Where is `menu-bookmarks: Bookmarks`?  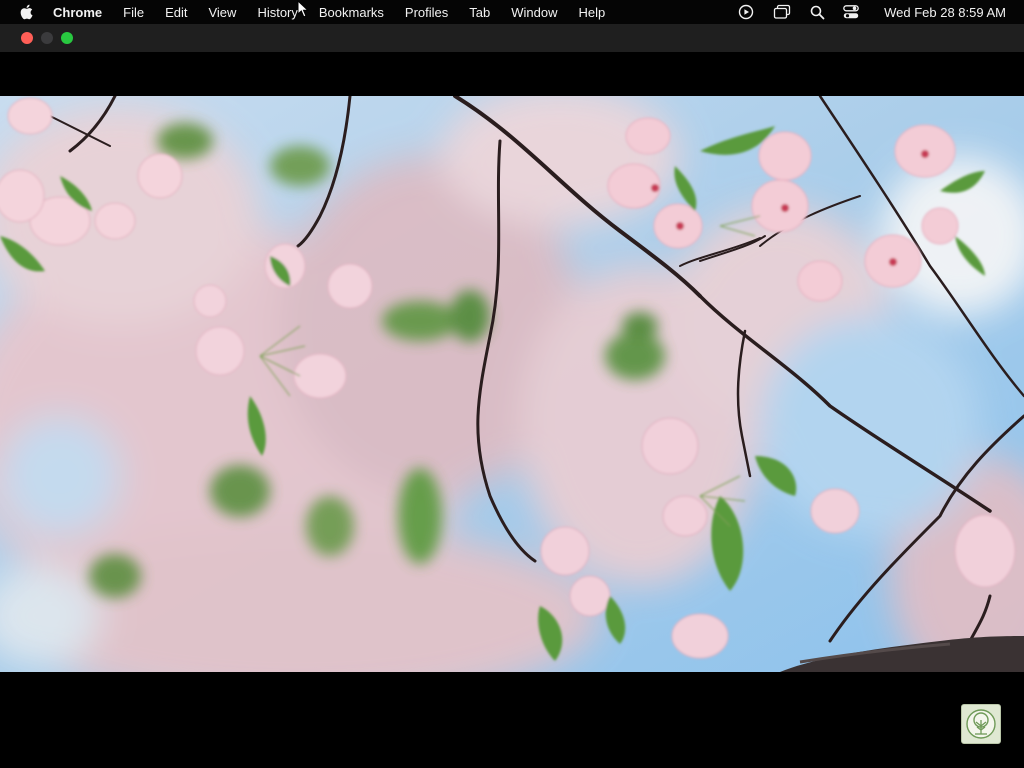
menu-bookmarks: Bookmarks is located at coordinates (351, 12).